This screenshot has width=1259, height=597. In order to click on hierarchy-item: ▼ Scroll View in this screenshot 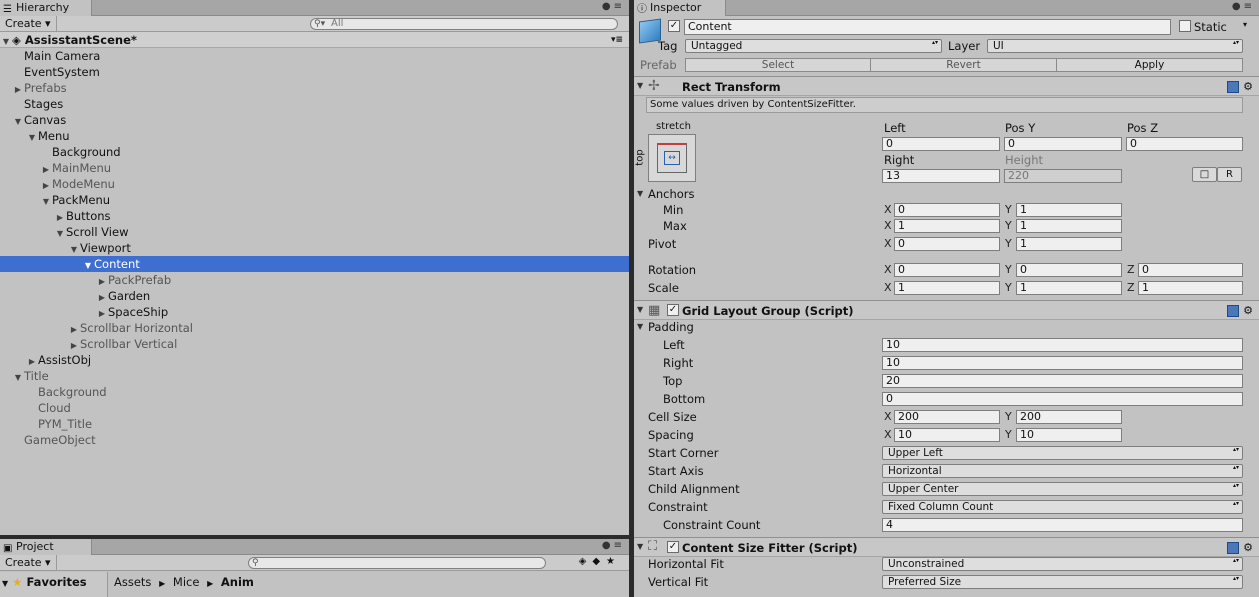, I will do `click(314, 232)`.